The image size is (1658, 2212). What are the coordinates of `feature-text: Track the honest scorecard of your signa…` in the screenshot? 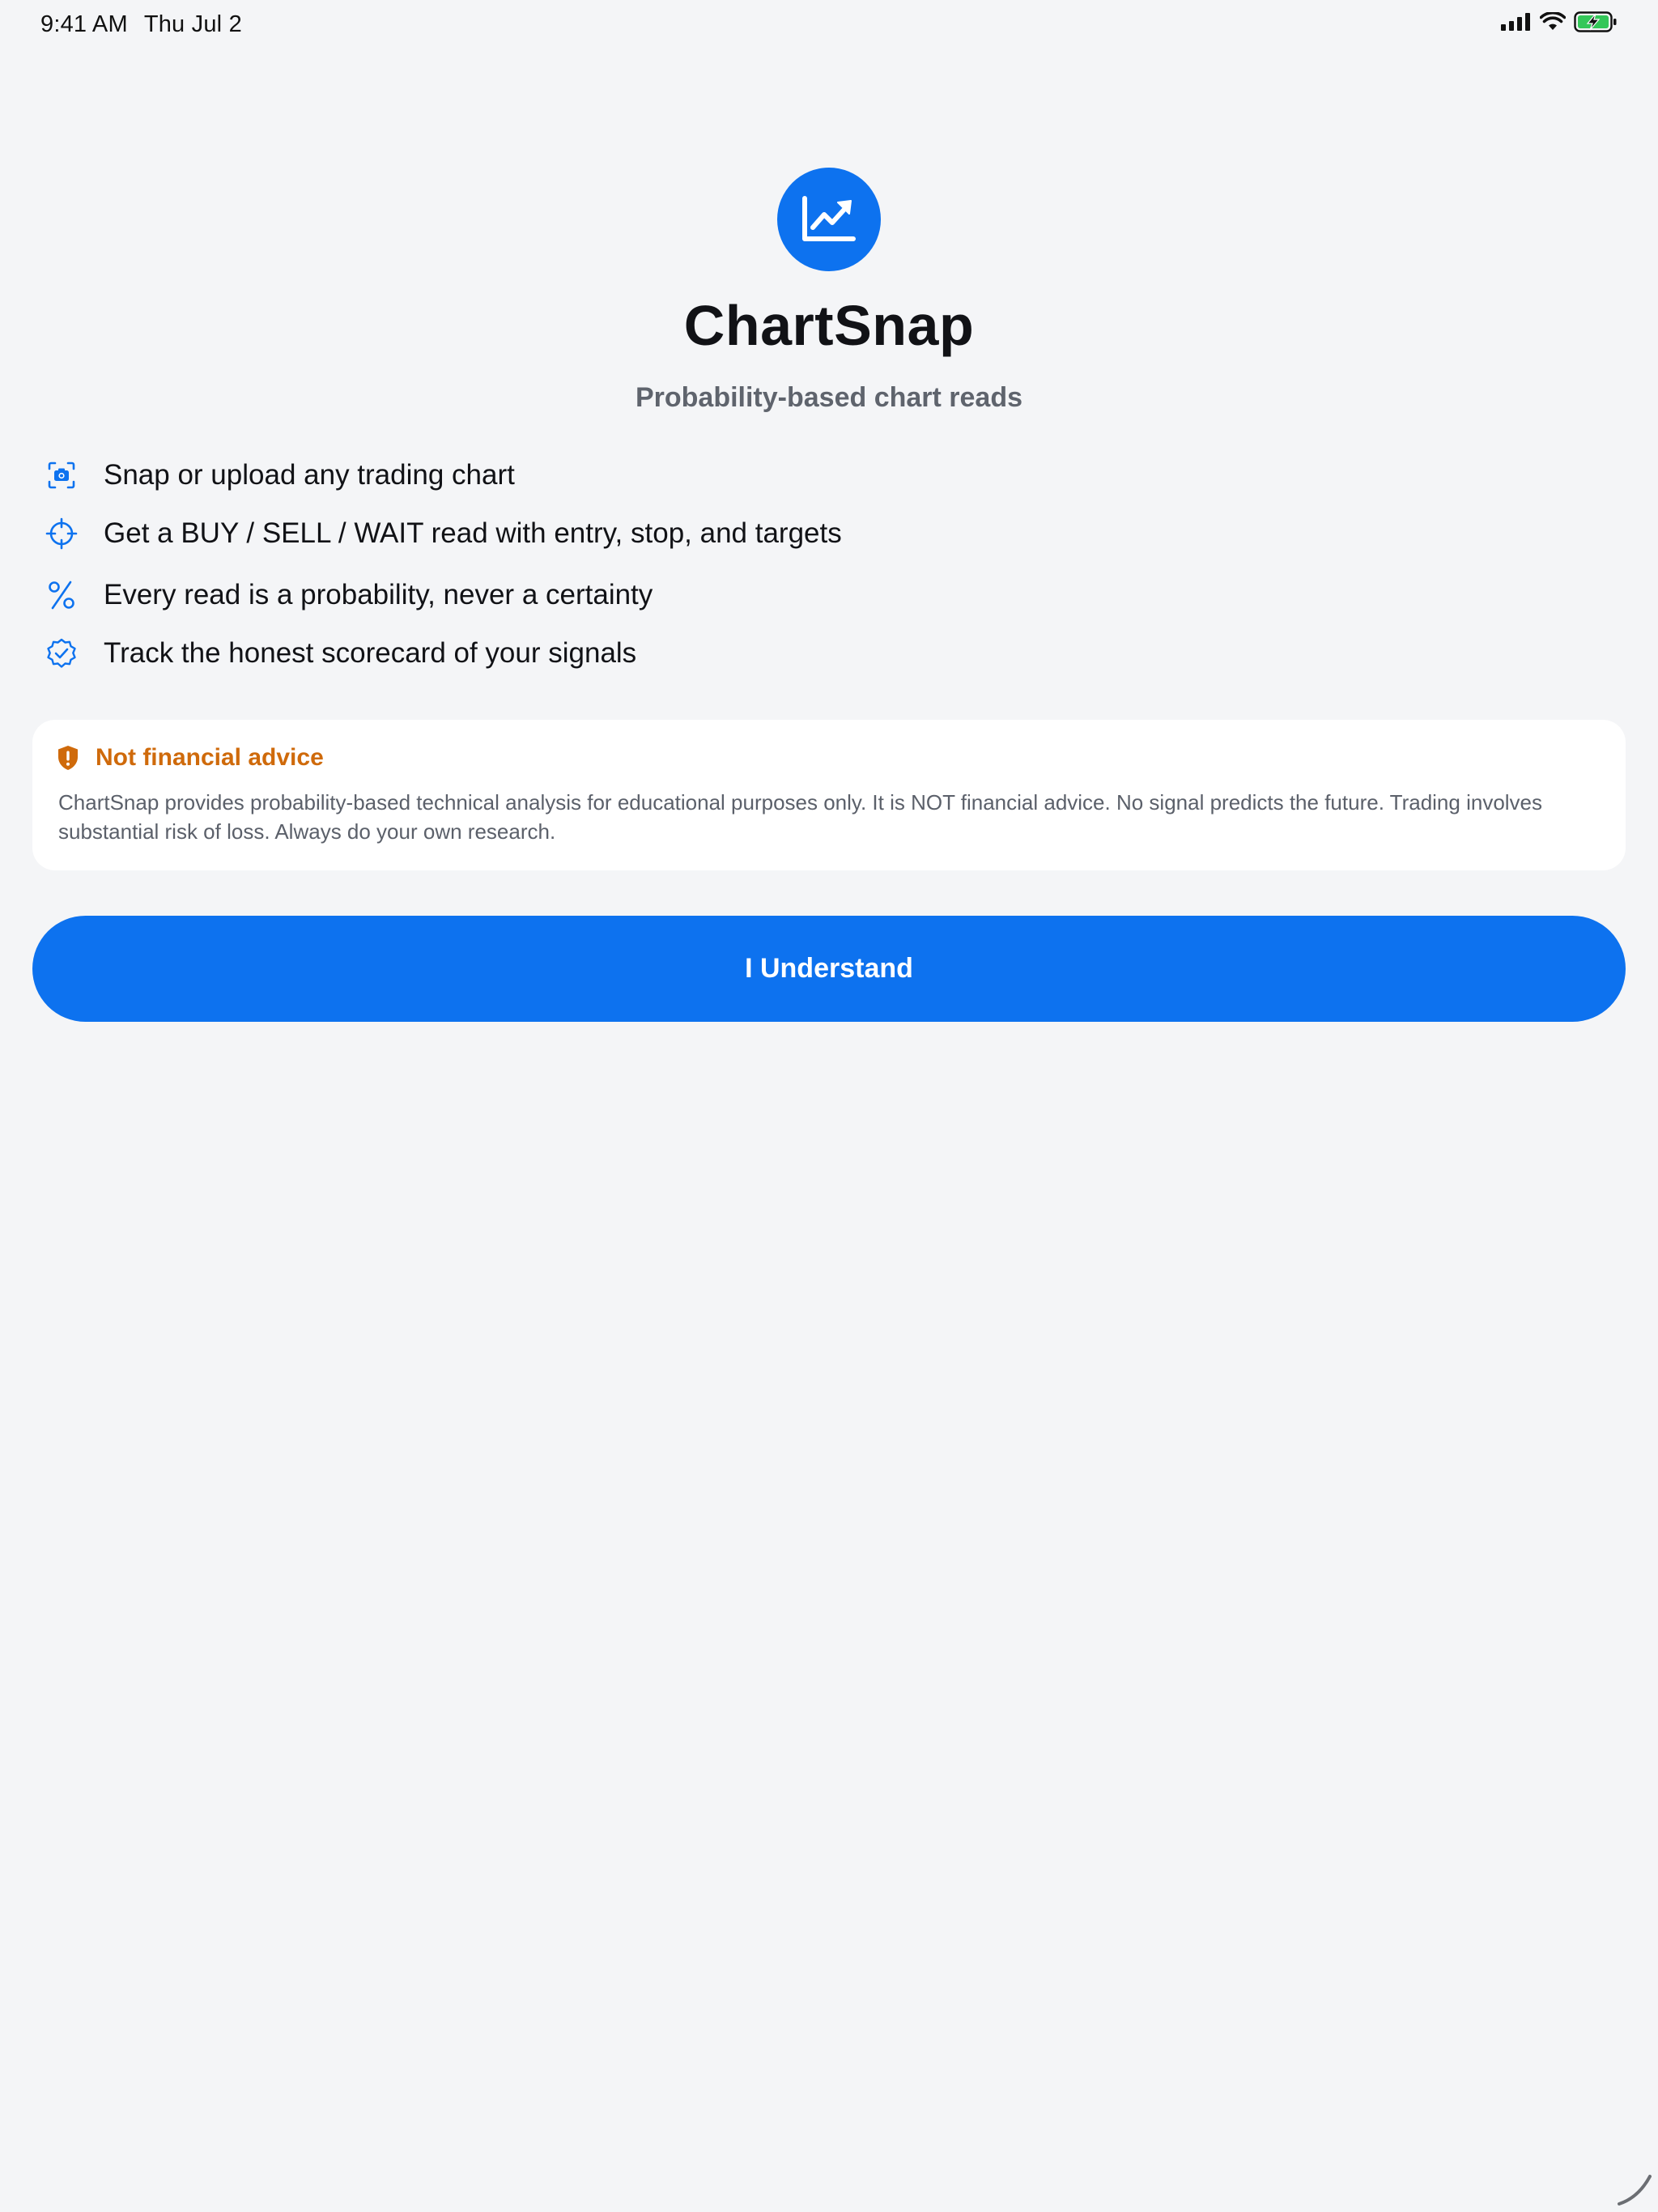 It's located at (370, 653).